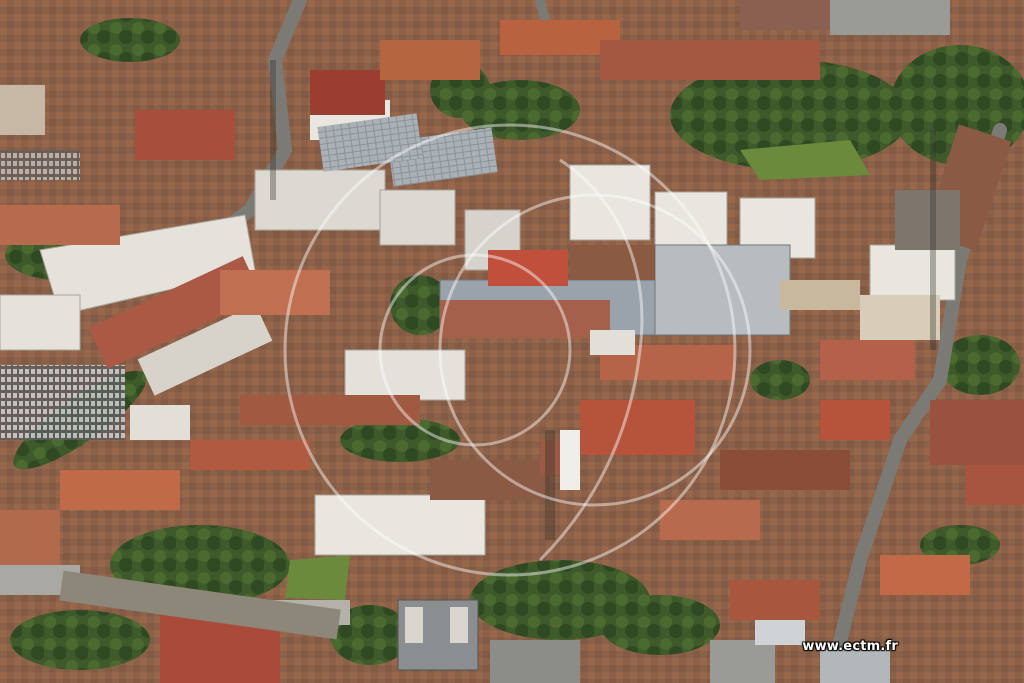  I want to click on parking-lot, so click(62, 402).